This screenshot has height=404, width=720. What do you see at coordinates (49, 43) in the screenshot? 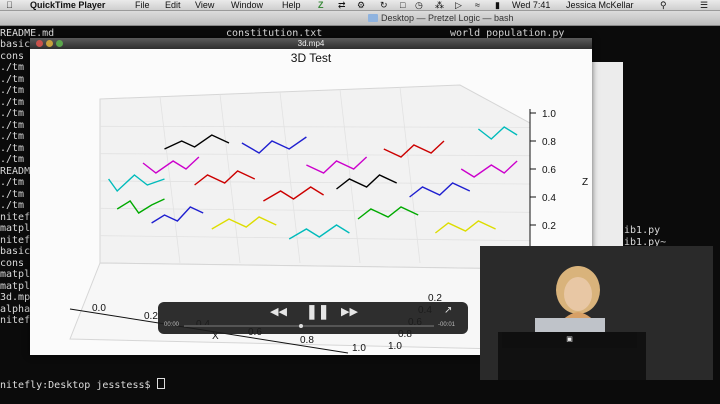
I see `minimize-button` at bounding box center [49, 43].